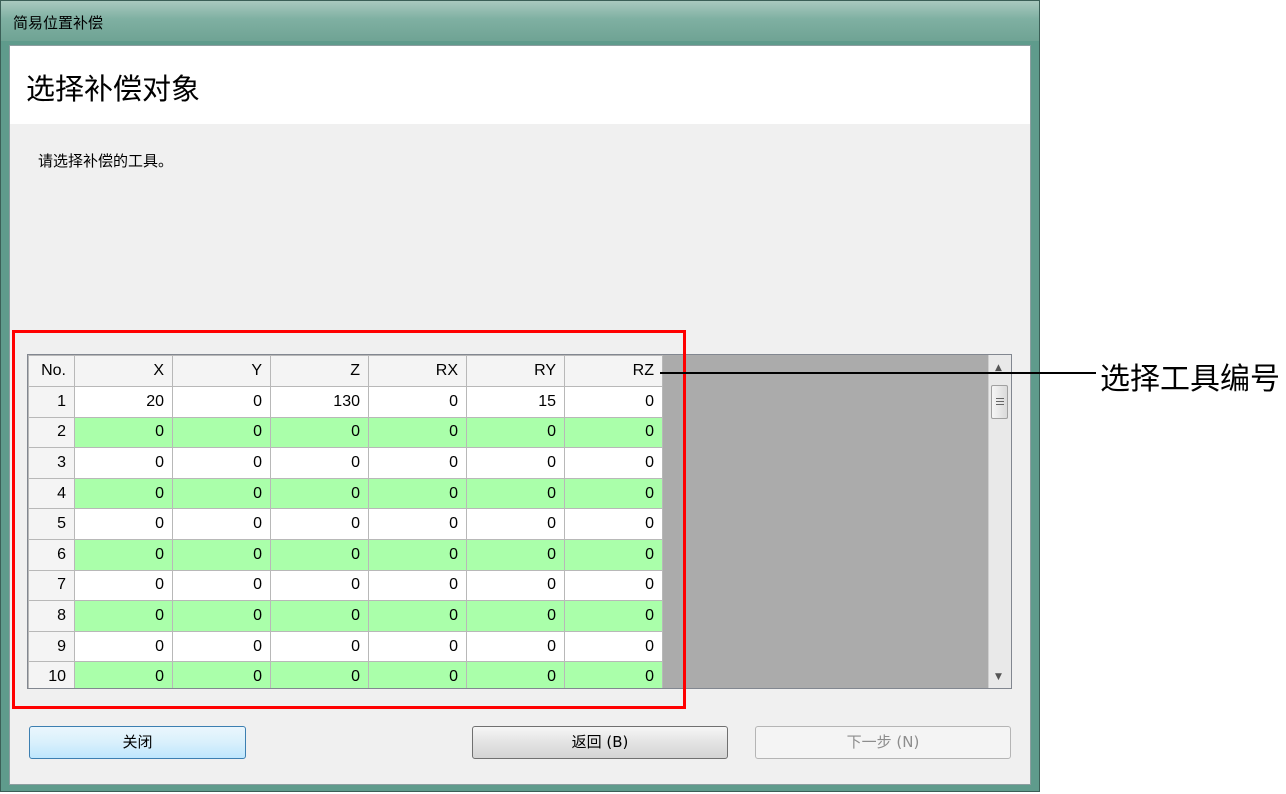 The image size is (1286, 794). I want to click on title-bar: 简易位置补偿, so click(520, 21).